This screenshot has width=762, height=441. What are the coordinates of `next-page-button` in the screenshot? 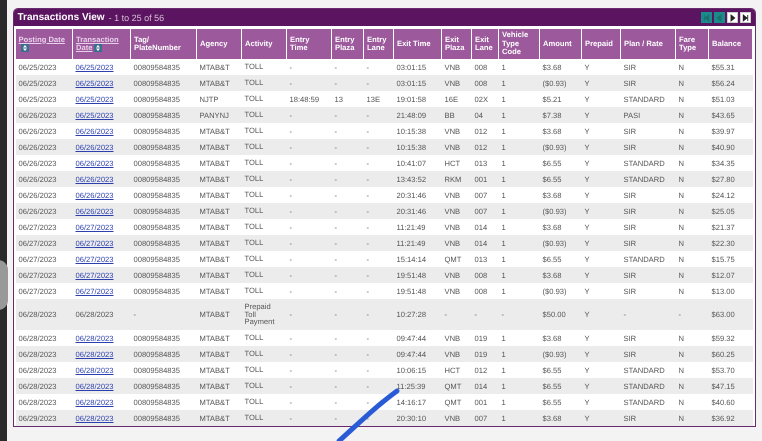 It's located at (732, 17).